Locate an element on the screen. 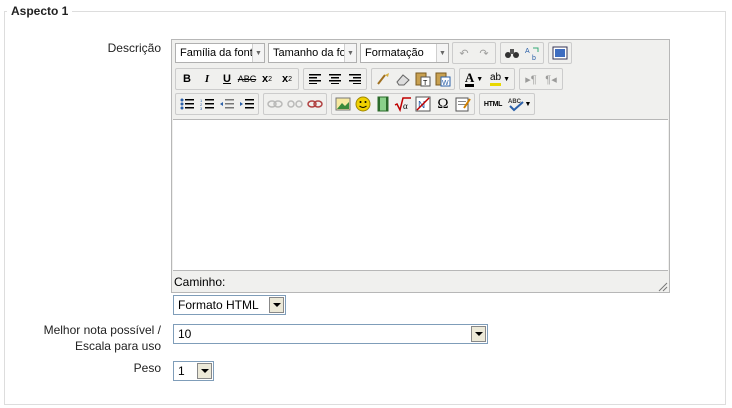  equation-icon: α is located at coordinates (403, 104).